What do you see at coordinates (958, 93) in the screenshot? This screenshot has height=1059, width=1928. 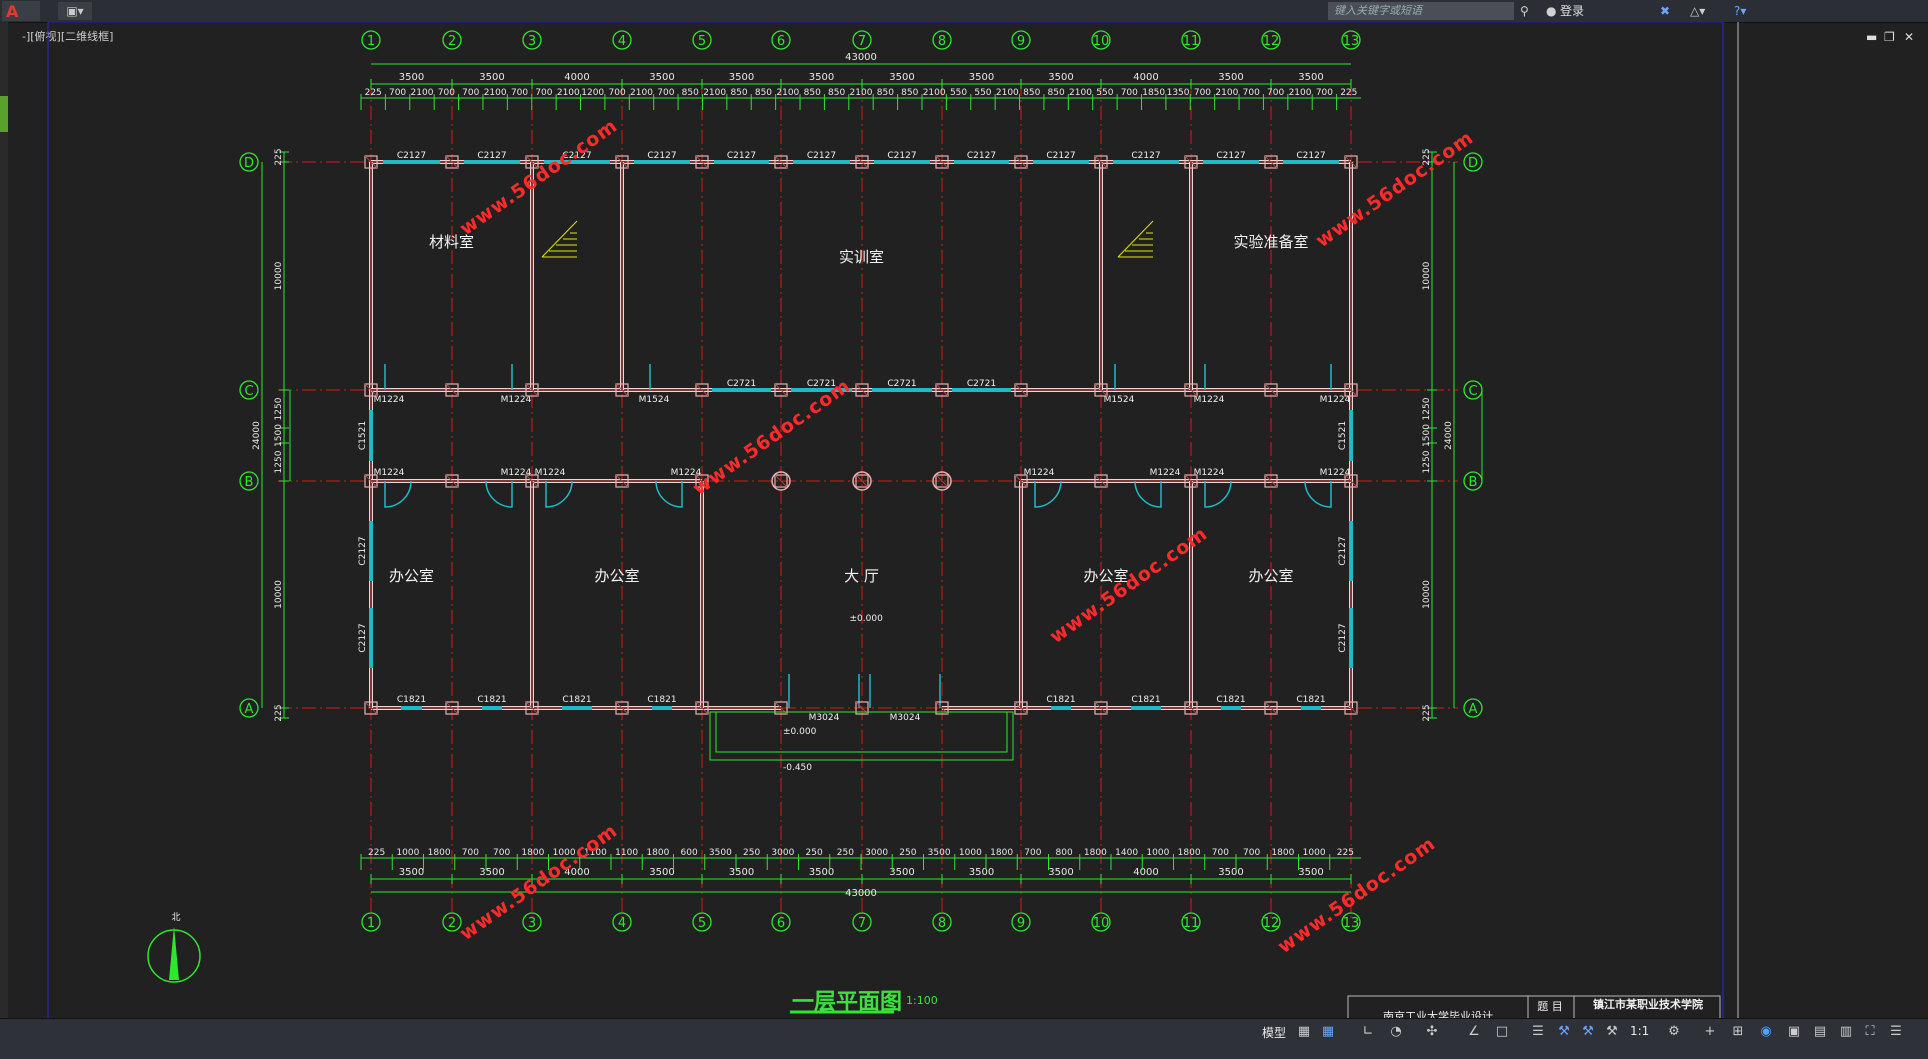 I see `top-detail-dim-text: 550` at bounding box center [958, 93].